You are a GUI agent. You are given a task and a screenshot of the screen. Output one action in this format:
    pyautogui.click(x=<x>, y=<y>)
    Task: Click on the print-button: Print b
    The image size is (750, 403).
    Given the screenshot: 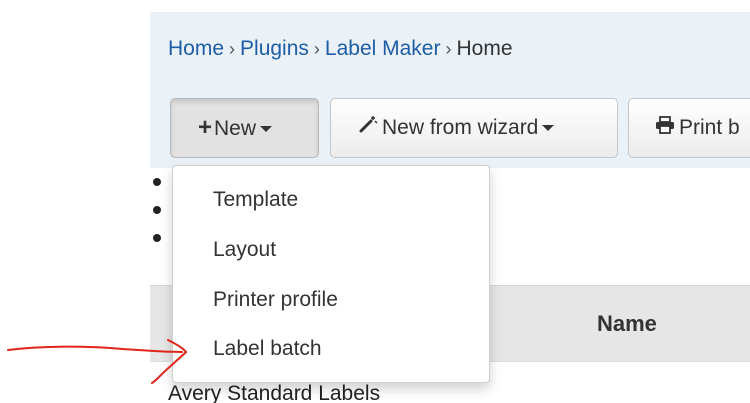 What is the action you would take?
    pyautogui.click(x=689, y=128)
    